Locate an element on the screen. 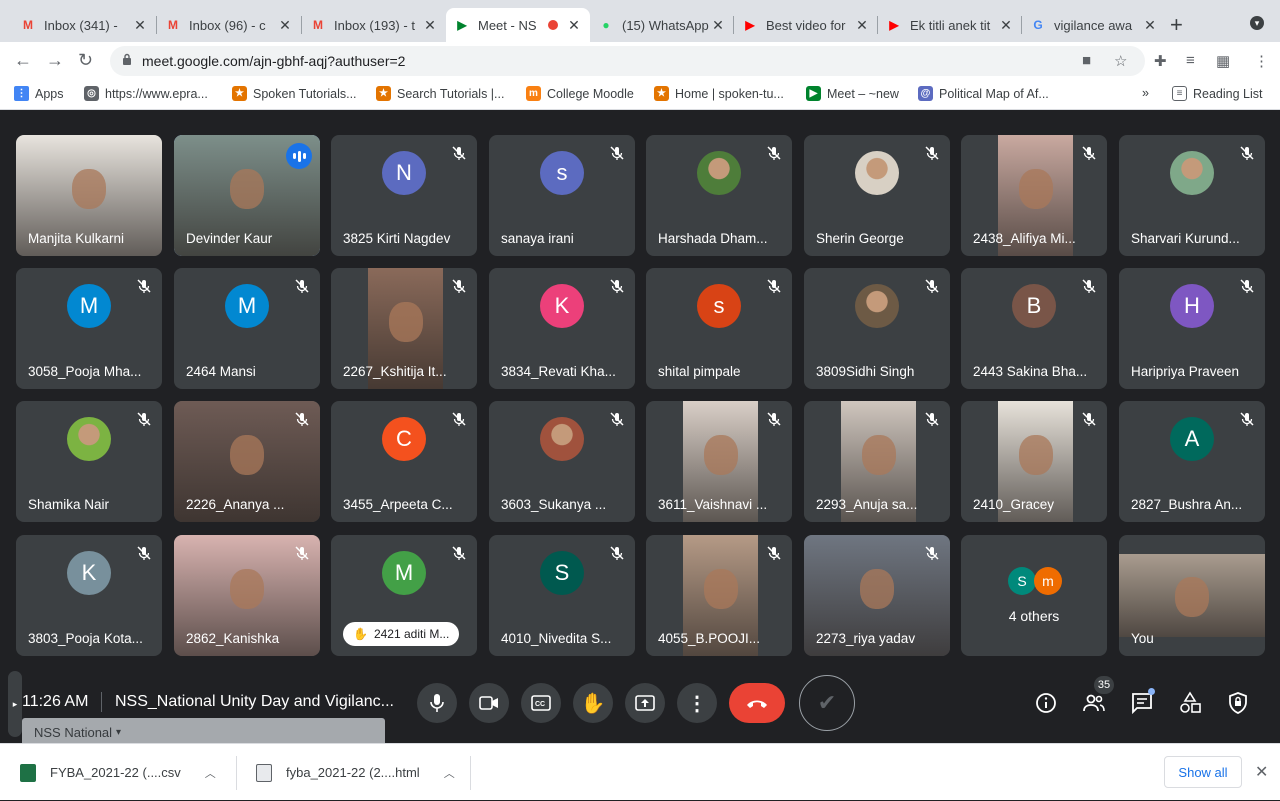  camera-button is located at coordinates (489, 703).